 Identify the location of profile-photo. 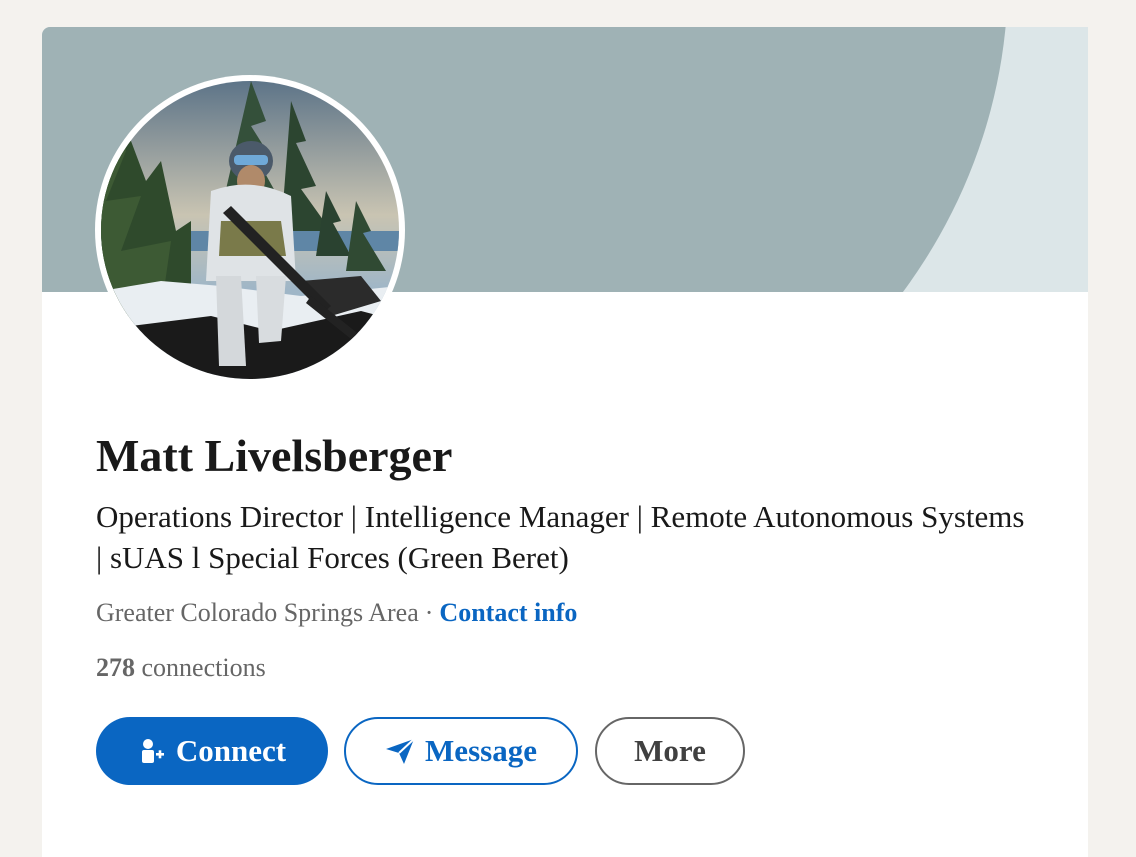
(250, 230).